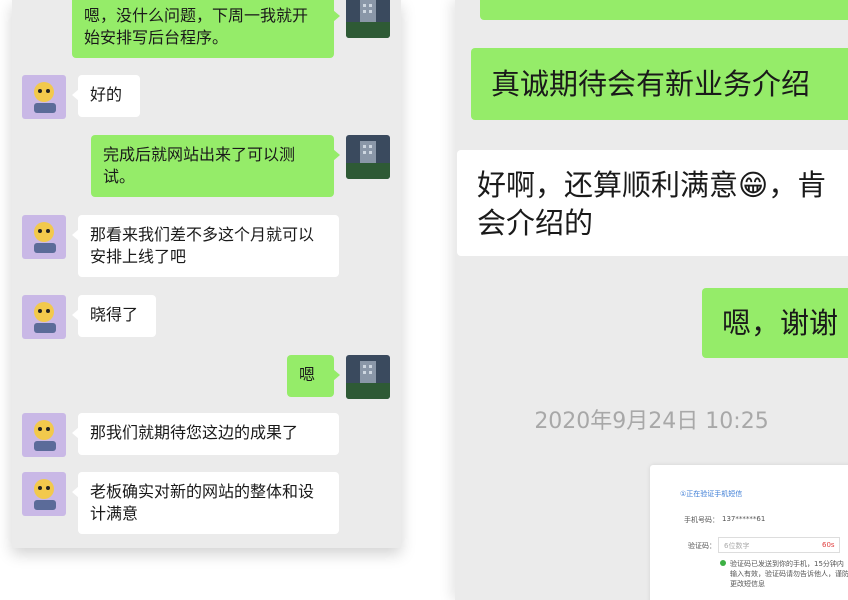  I want to click on message-bubble-outgoing: 真诚期待会有新业务介绍, so click(659, 84).